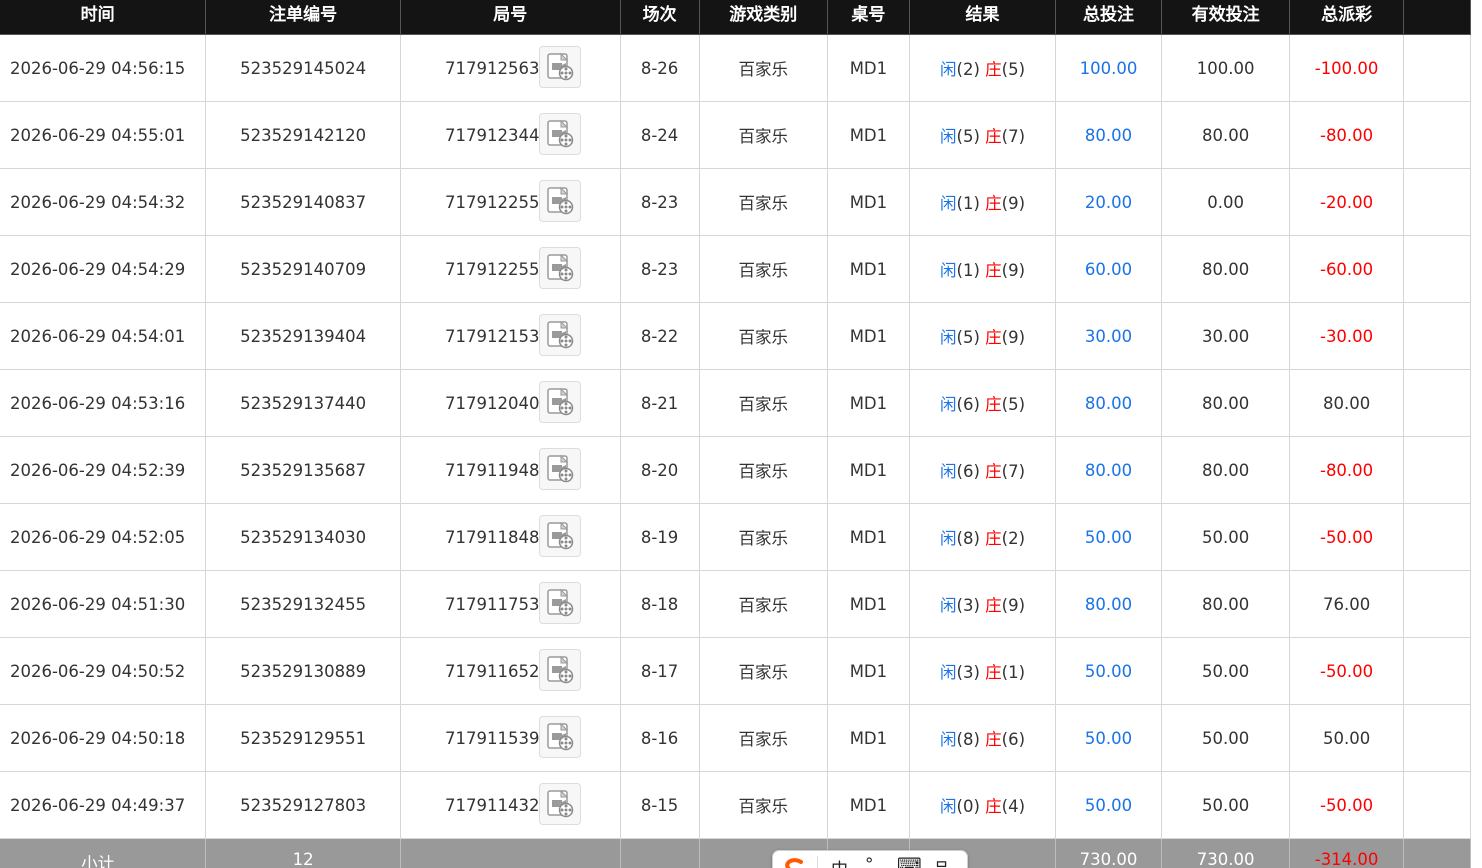 This screenshot has width=1482, height=868. I want to click on ime-chinese-mode-button: 中, so click(839, 861).